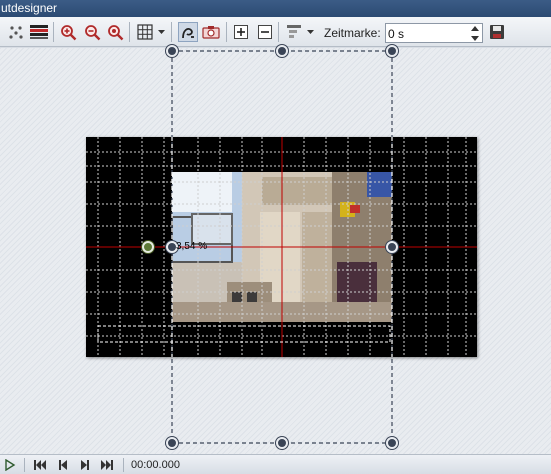  Describe the element at coordinates (282, 443) in the screenshot. I see `resize-handle-bottom` at that location.